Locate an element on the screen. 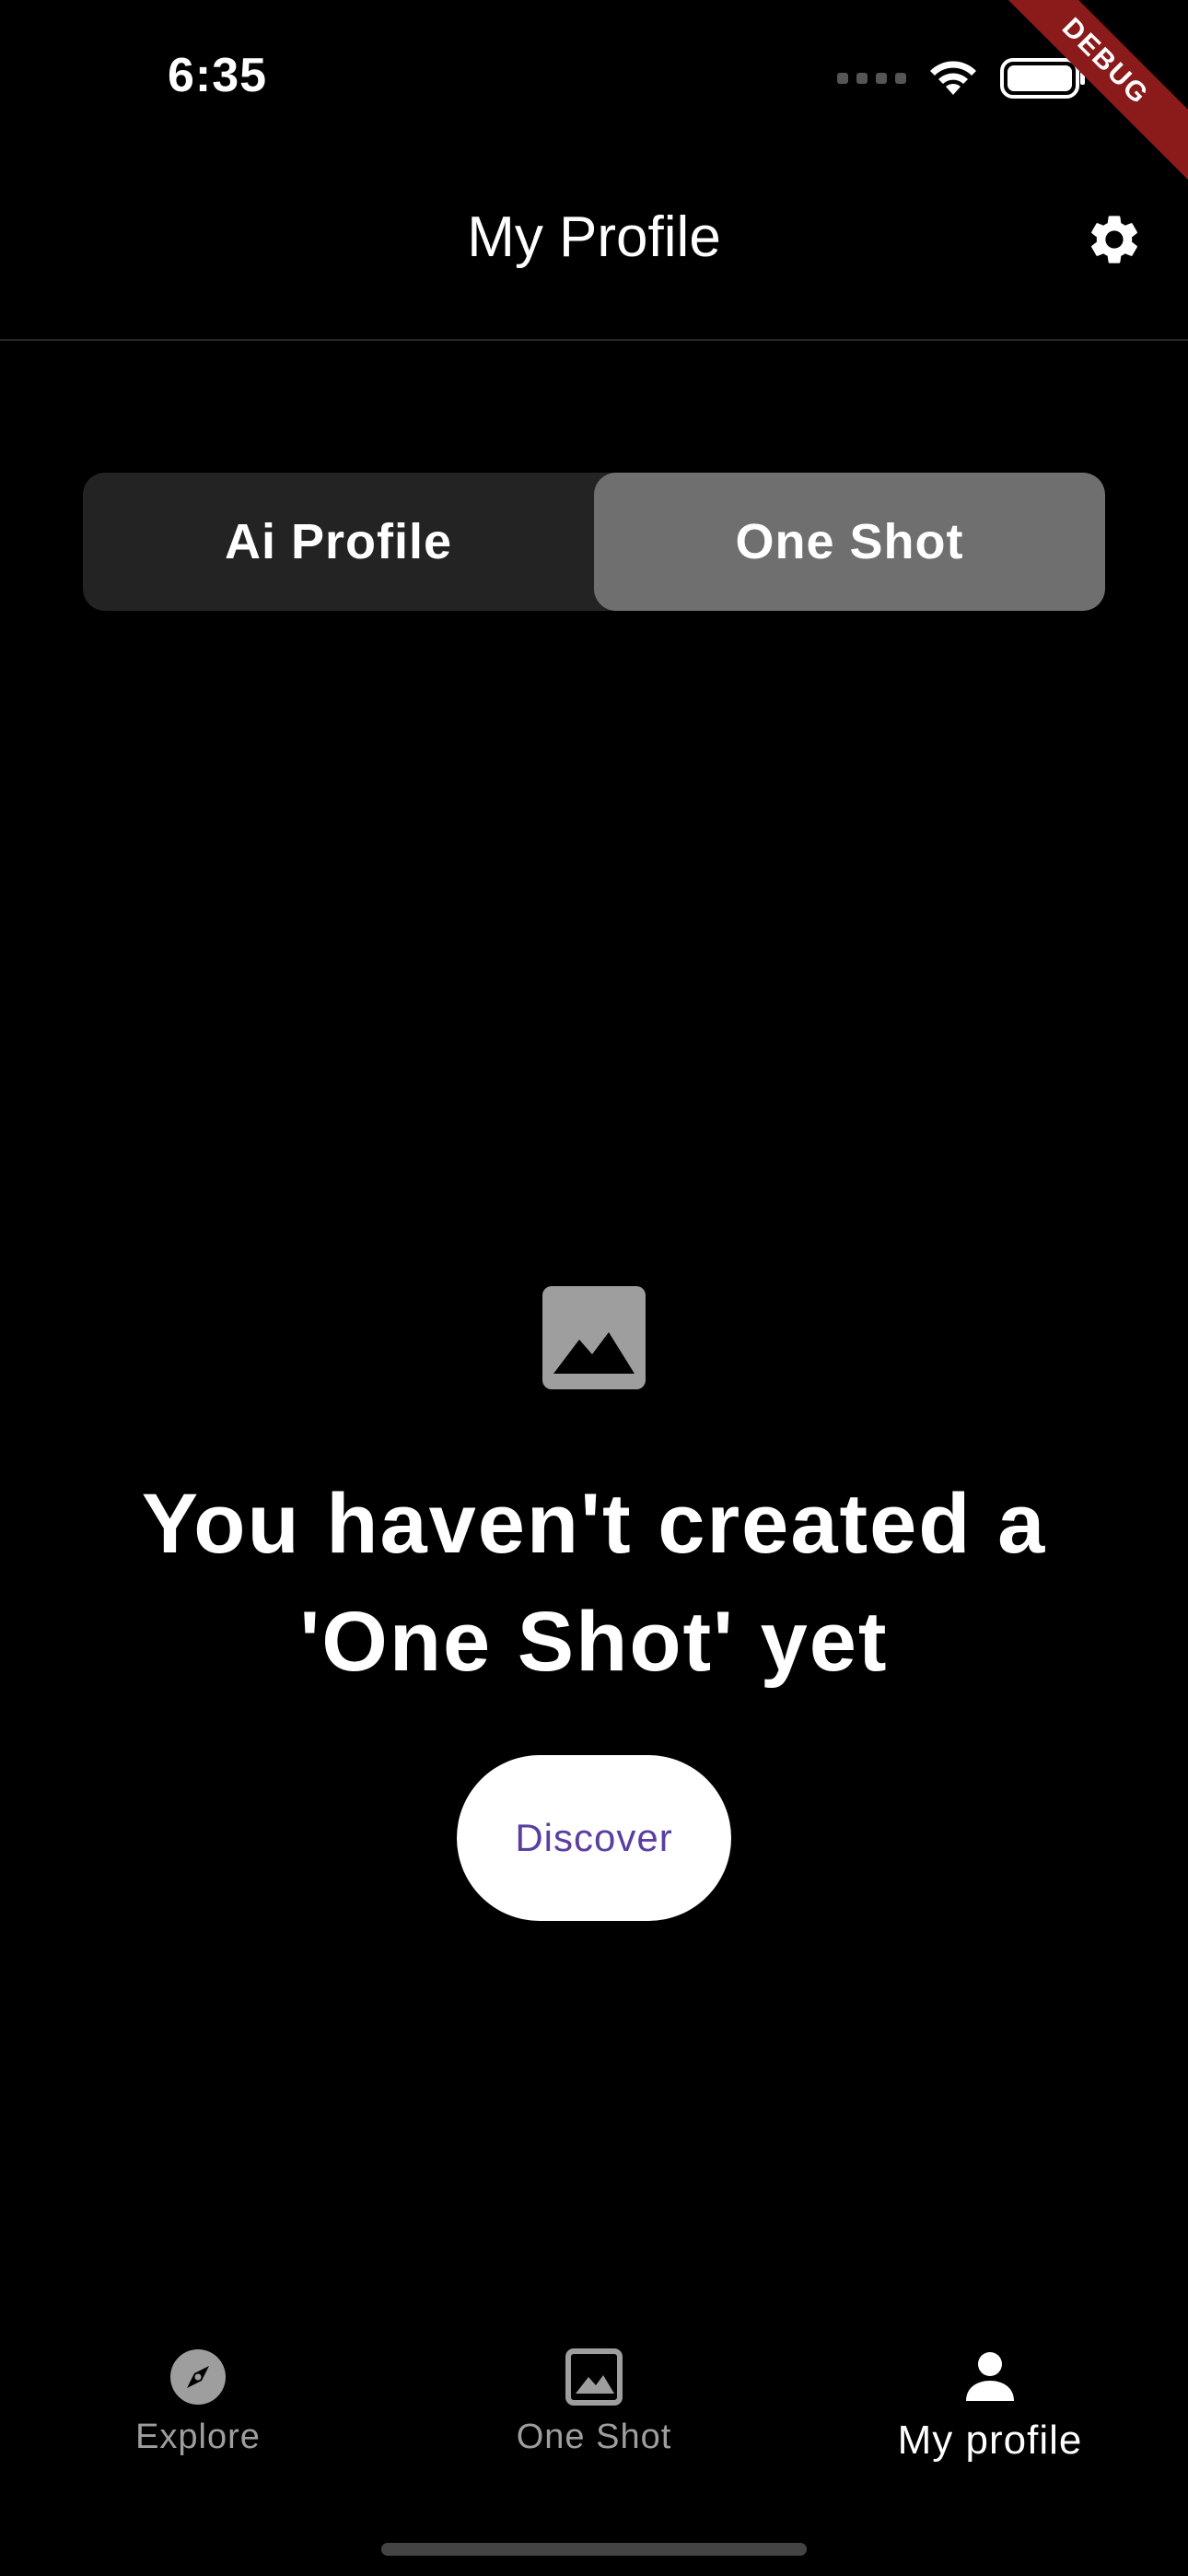  profile-segmented-control: Ai Profile One Shot is located at coordinates (594, 542).